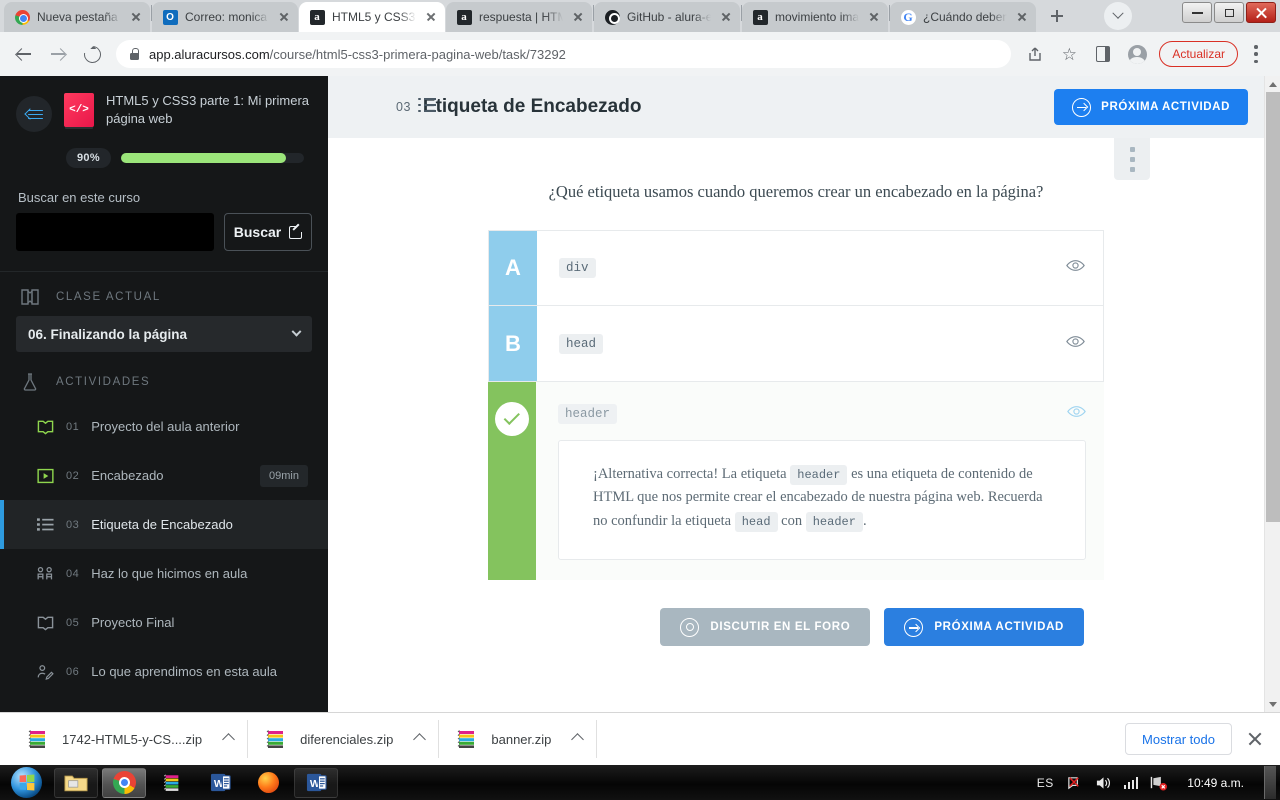 The width and height of the screenshot is (1280, 800). Describe the element at coordinates (815, 17) in the screenshot. I see `browser-tab: a movimiento ima` at that location.